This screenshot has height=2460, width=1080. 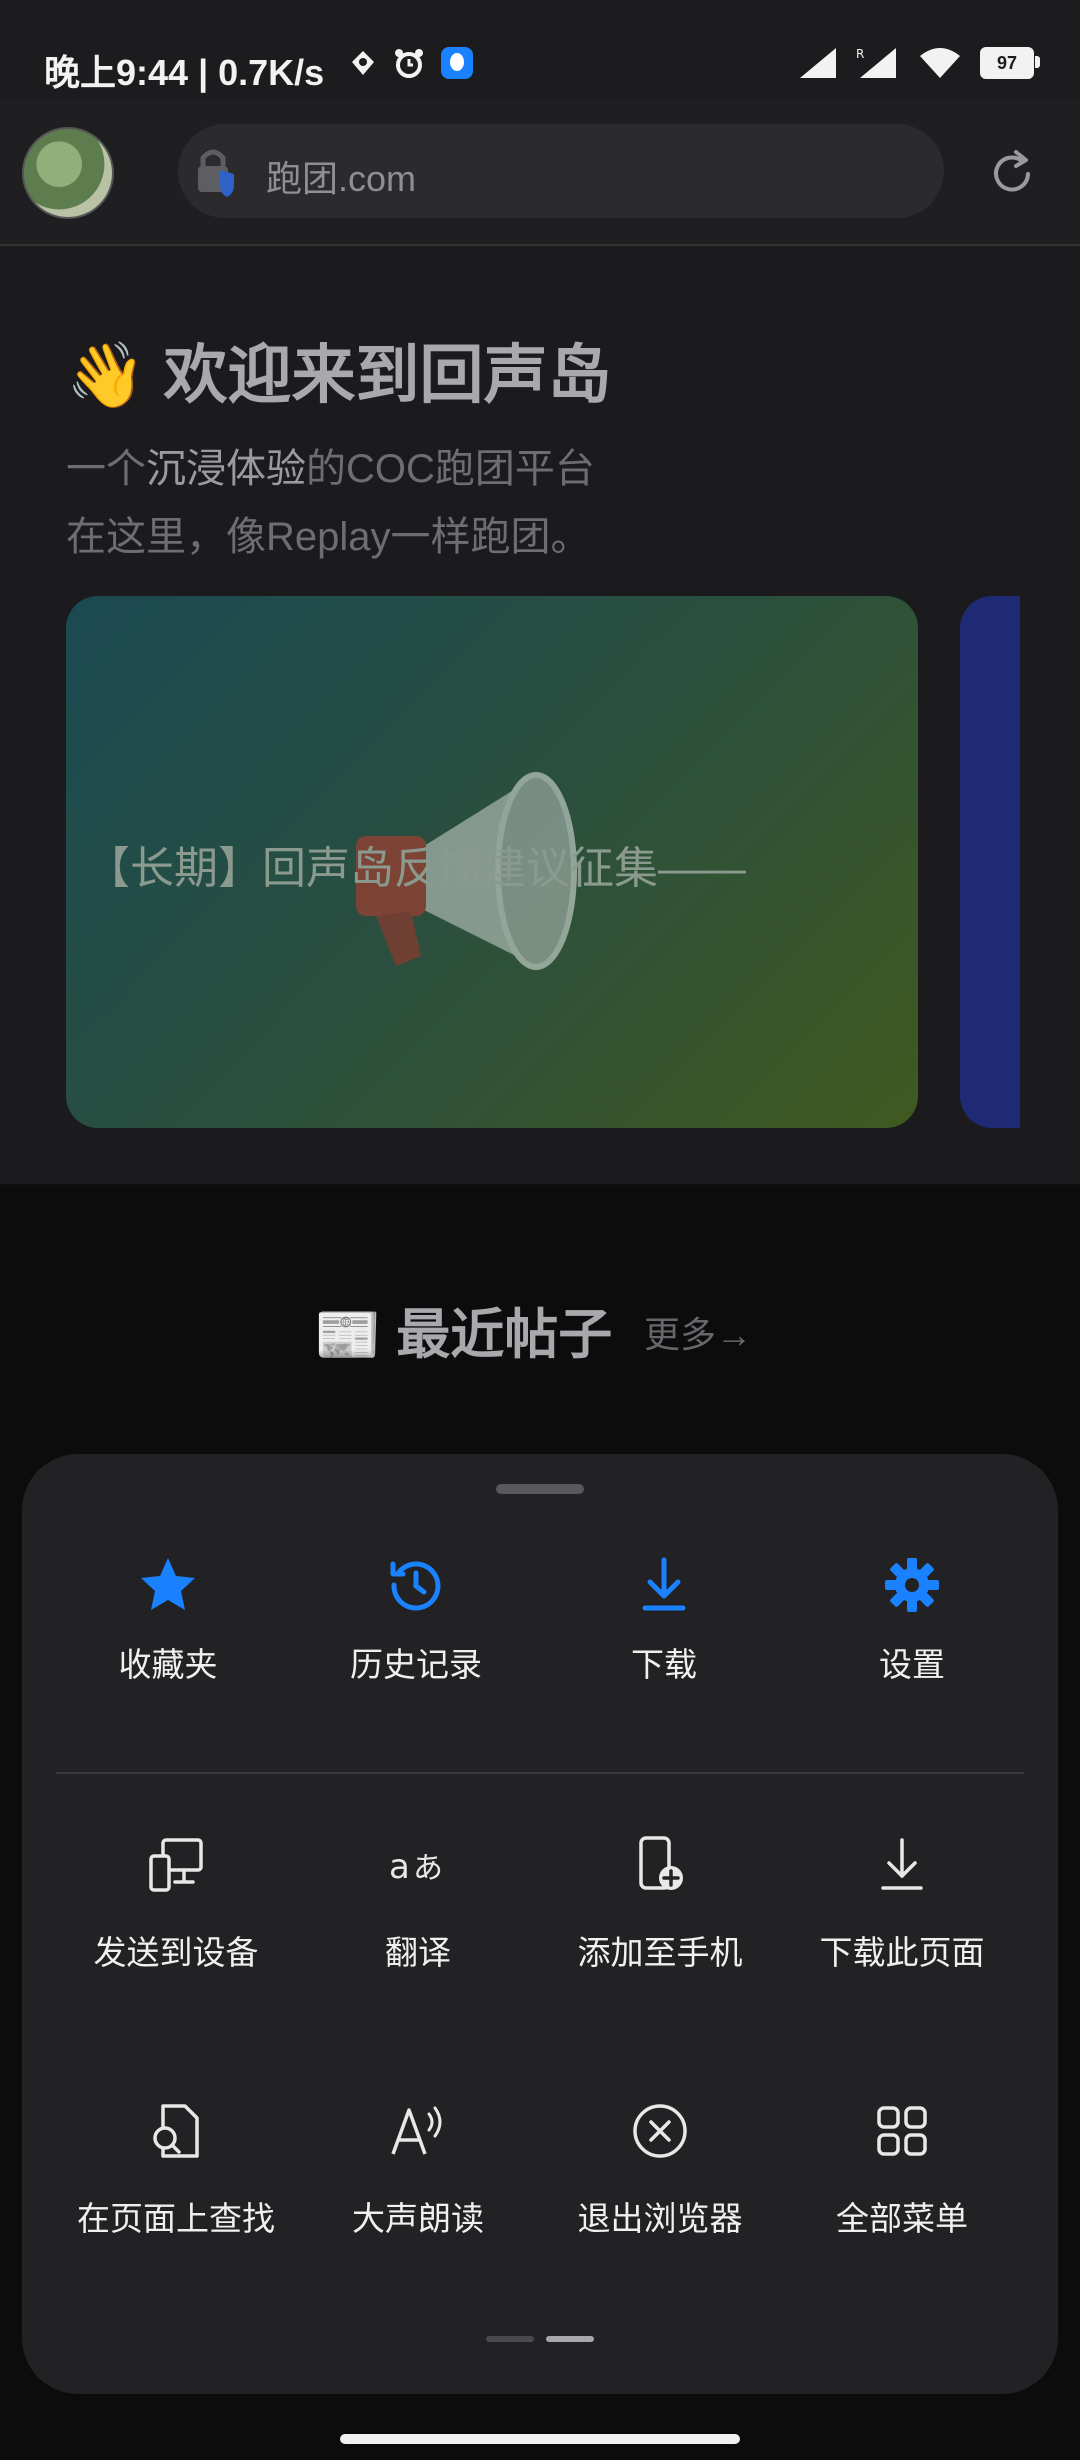 What do you see at coordinates (912, 1629) in the screenshot?
I see `settings-button: 设置` at bounding box center [912, 1629].